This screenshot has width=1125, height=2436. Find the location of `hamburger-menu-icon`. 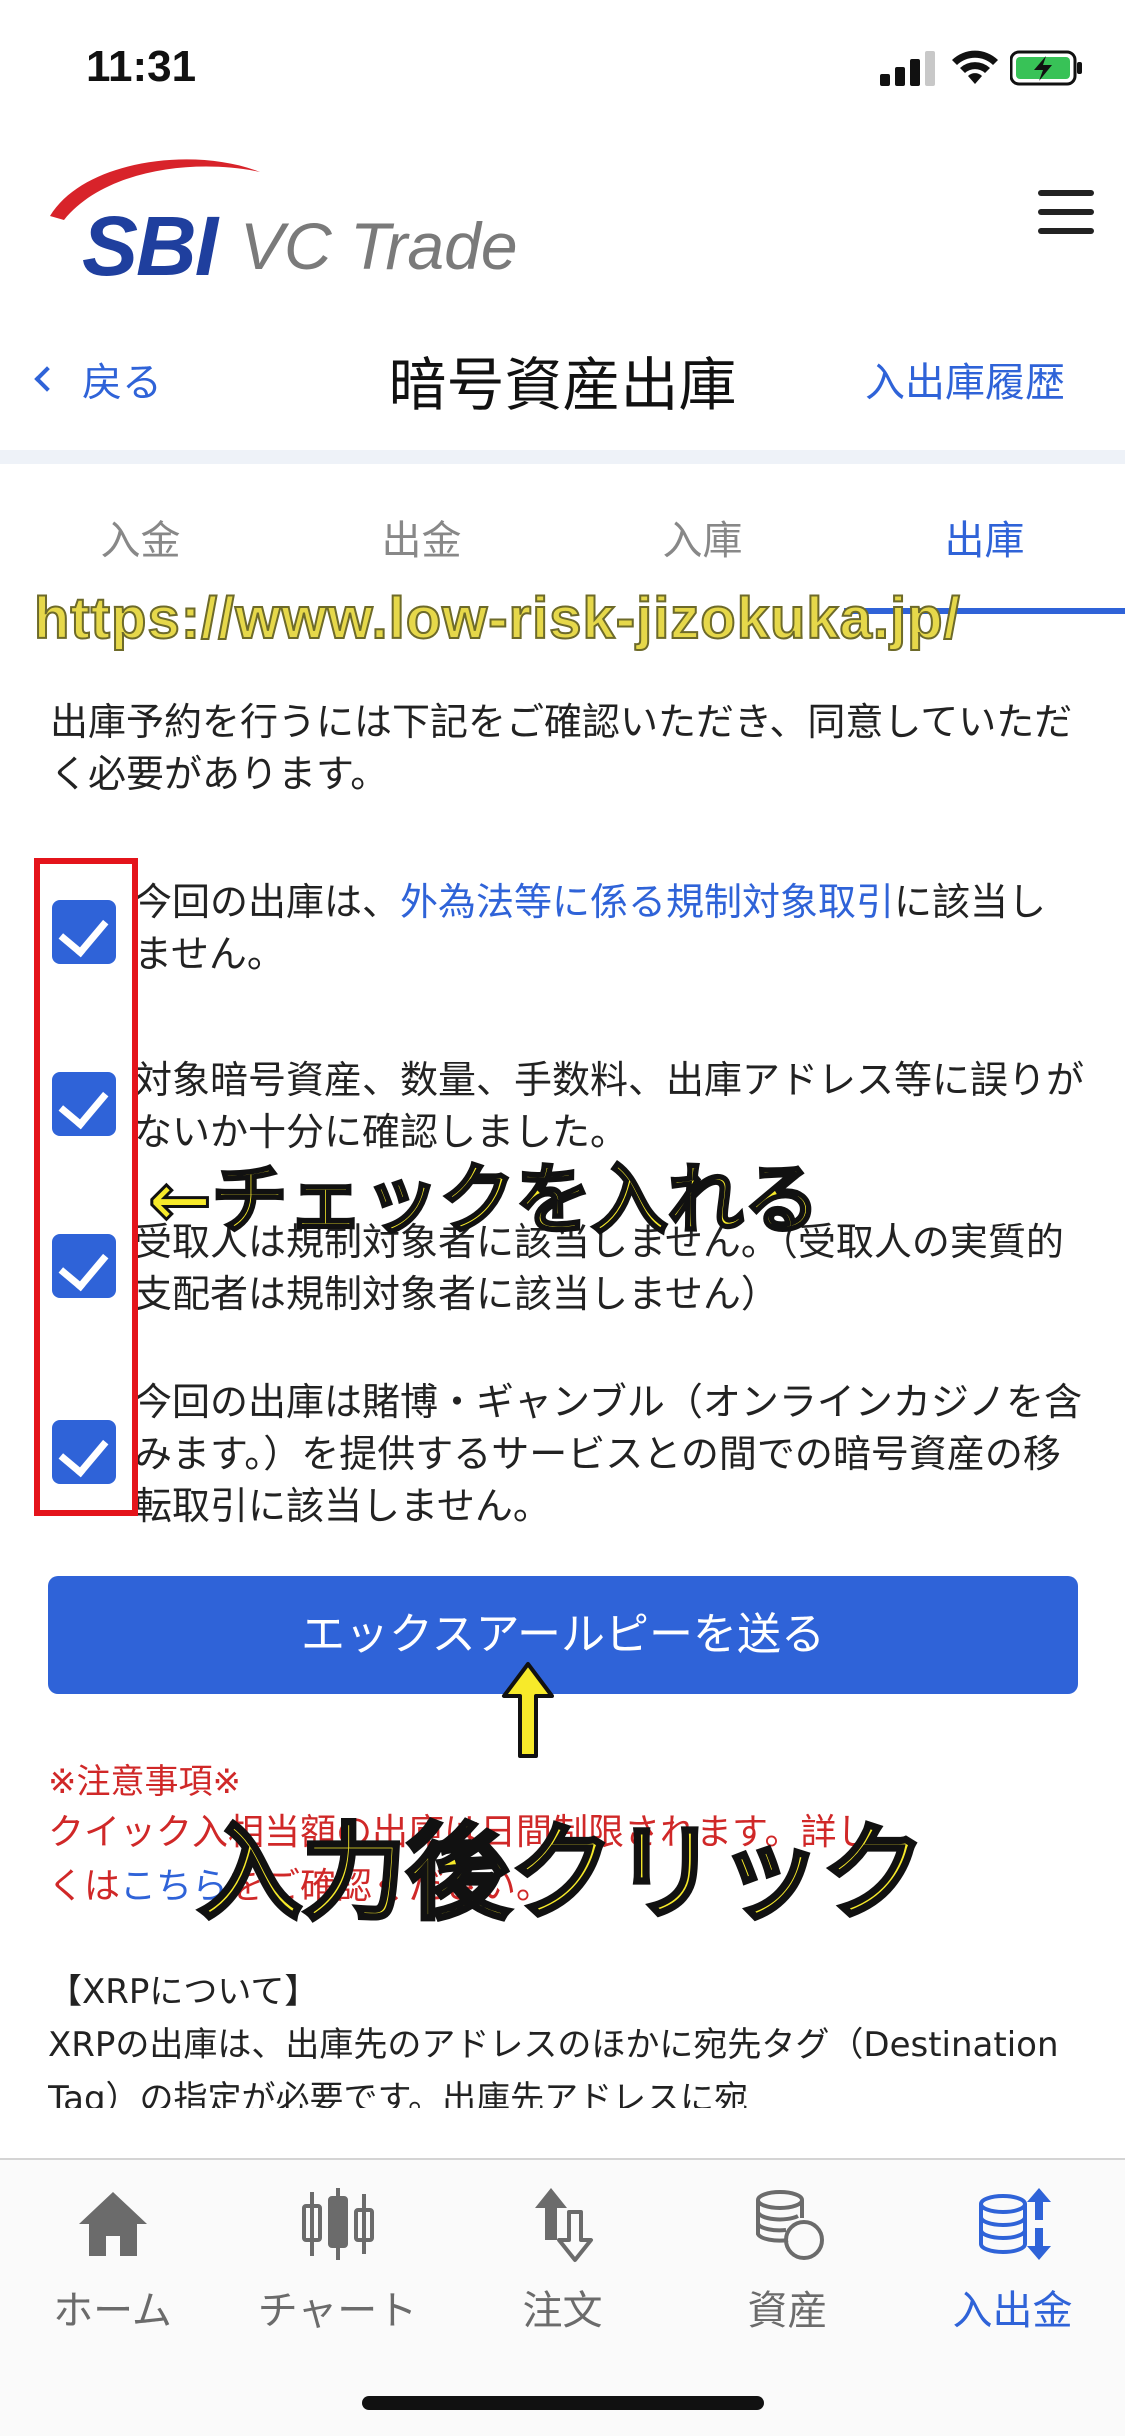

hamburger-menu-icon is located at coordinates (1066, 212).